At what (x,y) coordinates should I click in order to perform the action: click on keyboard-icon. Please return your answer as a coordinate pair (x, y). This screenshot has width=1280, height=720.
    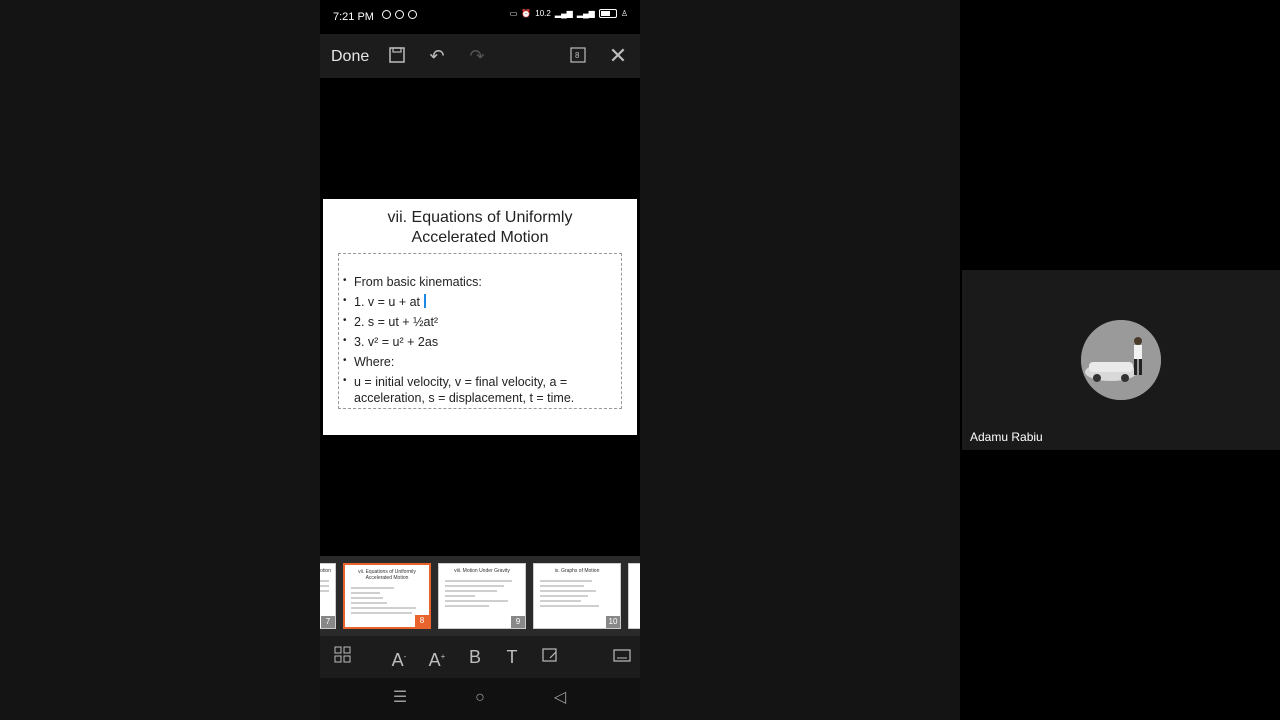
    Looking at the image, I should click on (622, 657).